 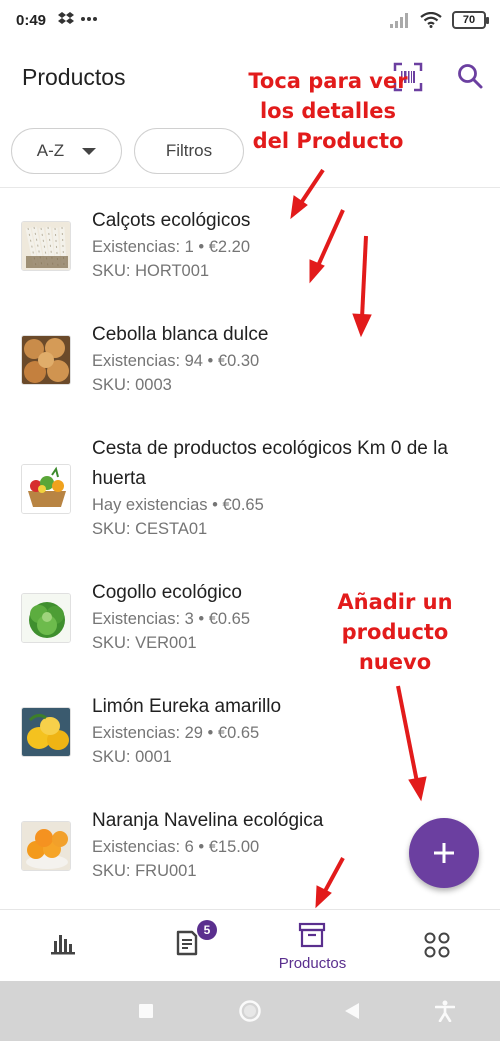 What do you see at coordinates (328, 111) in the screenshot?
I see `annotation-details: Toca para ver los detalles del Producto` at bounding box center [328, 111].